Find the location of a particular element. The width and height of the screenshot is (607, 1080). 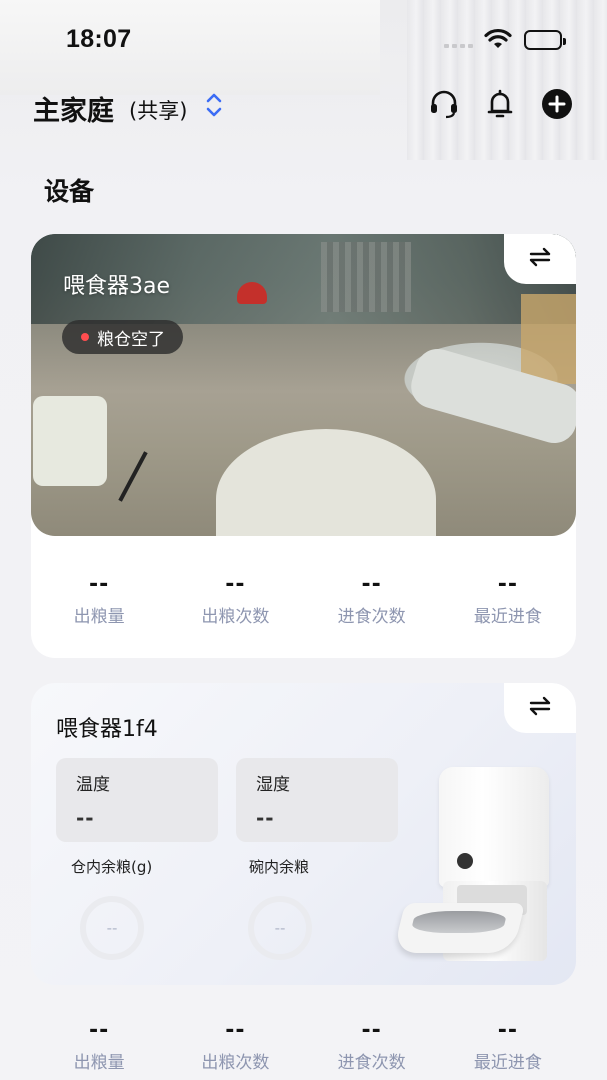

device-name: 喂食器1f4 is located at coordinates (107, 729).